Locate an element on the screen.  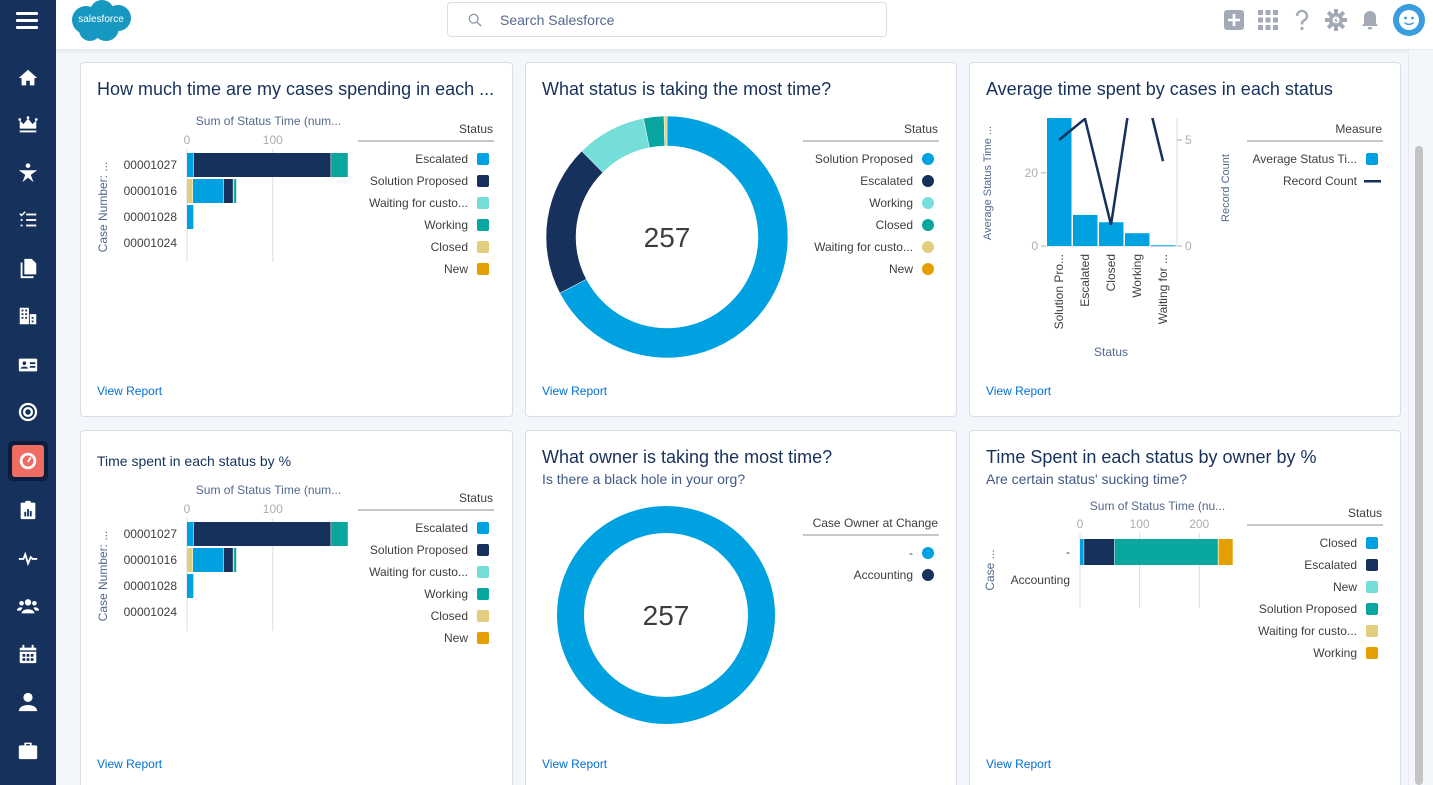
legend-label: New is located at coordinates (456, 269).